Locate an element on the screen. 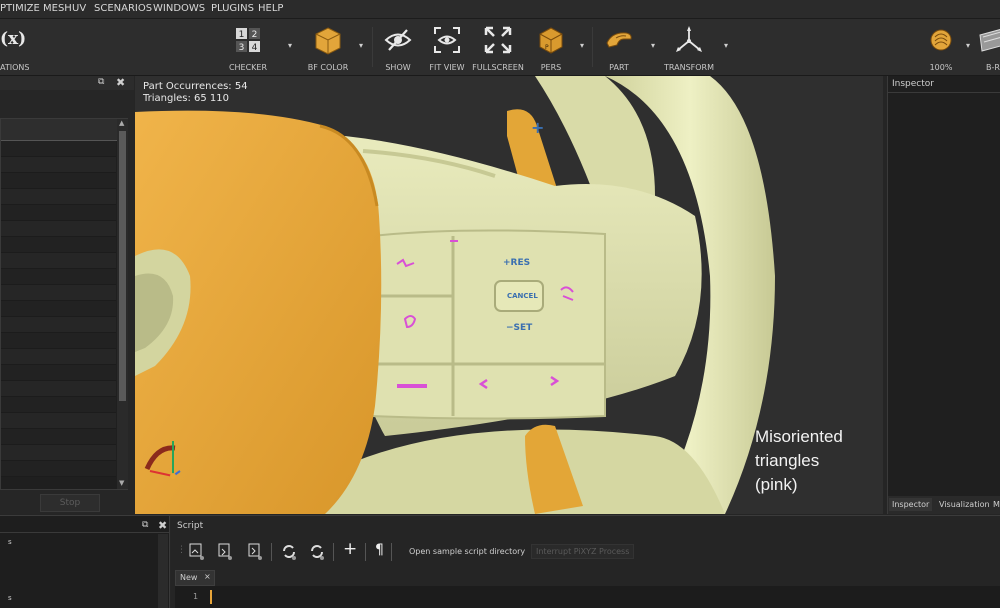 The image size is (1000, 608). show-button: SHOW is located at coordinates (398, 48).